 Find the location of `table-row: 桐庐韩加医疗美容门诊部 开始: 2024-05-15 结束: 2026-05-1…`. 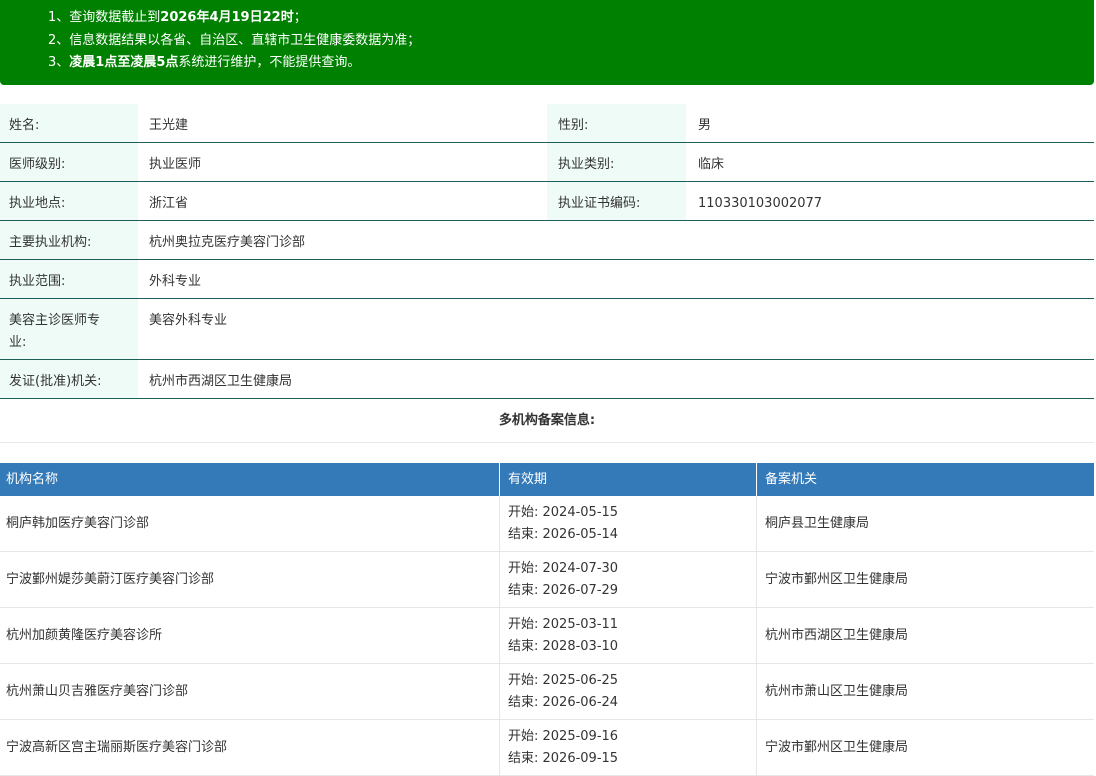

table-row: 桐庐韩加医疗美容门诊部 开始: 2024-05-15 结束: 2026-05-1… is located at coordinates (547, 524).